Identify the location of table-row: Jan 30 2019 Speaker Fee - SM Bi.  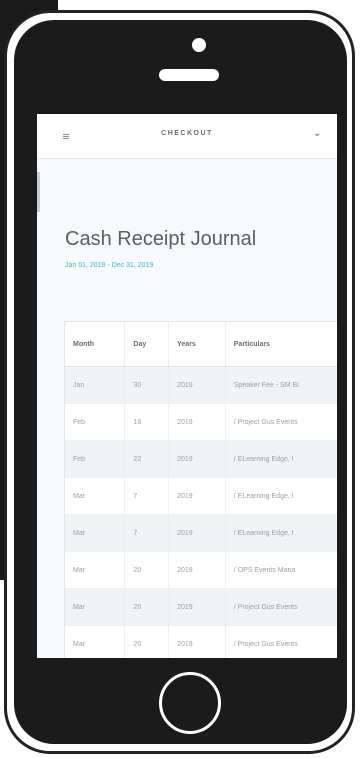
(201, 385).